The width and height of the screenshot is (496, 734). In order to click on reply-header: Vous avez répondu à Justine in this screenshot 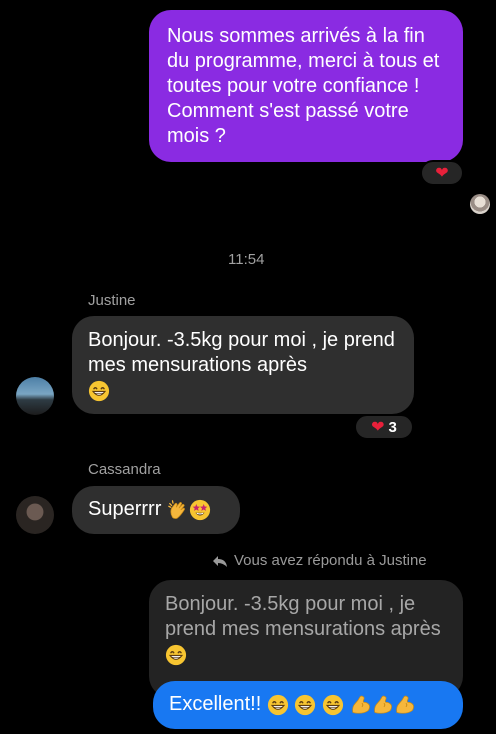, I will do `click(319, 560)`.